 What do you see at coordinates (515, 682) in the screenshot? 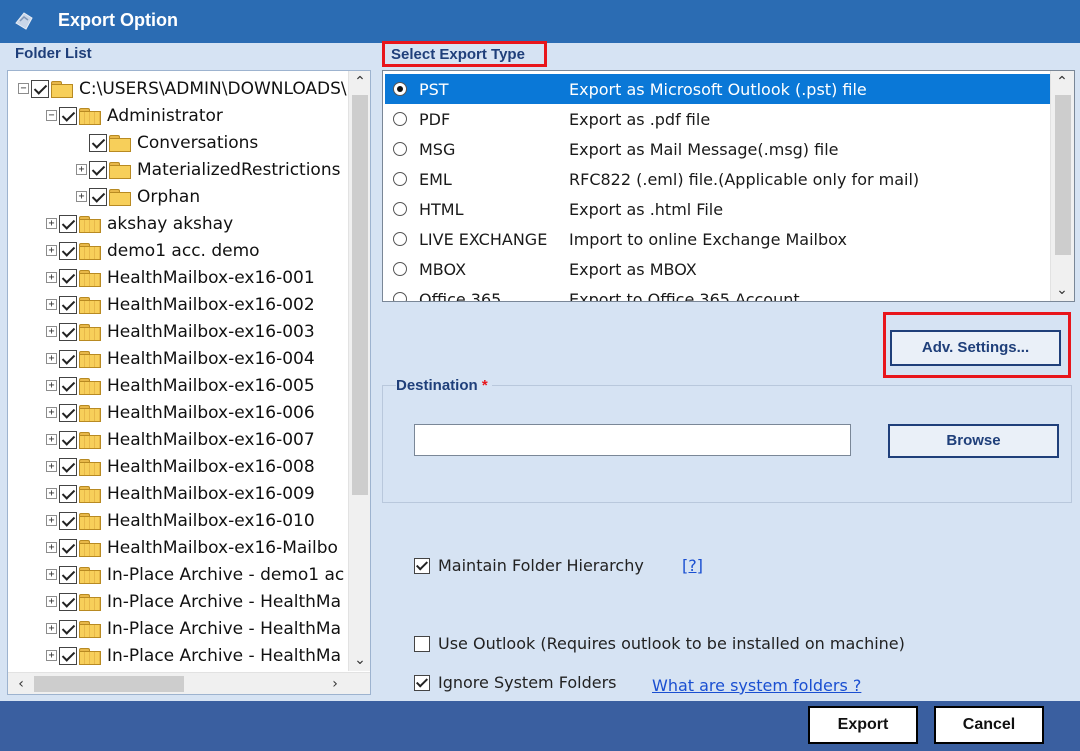
I see `ignore-system-folders-option: Ignore System Folders` at bounding box center [515, 682].